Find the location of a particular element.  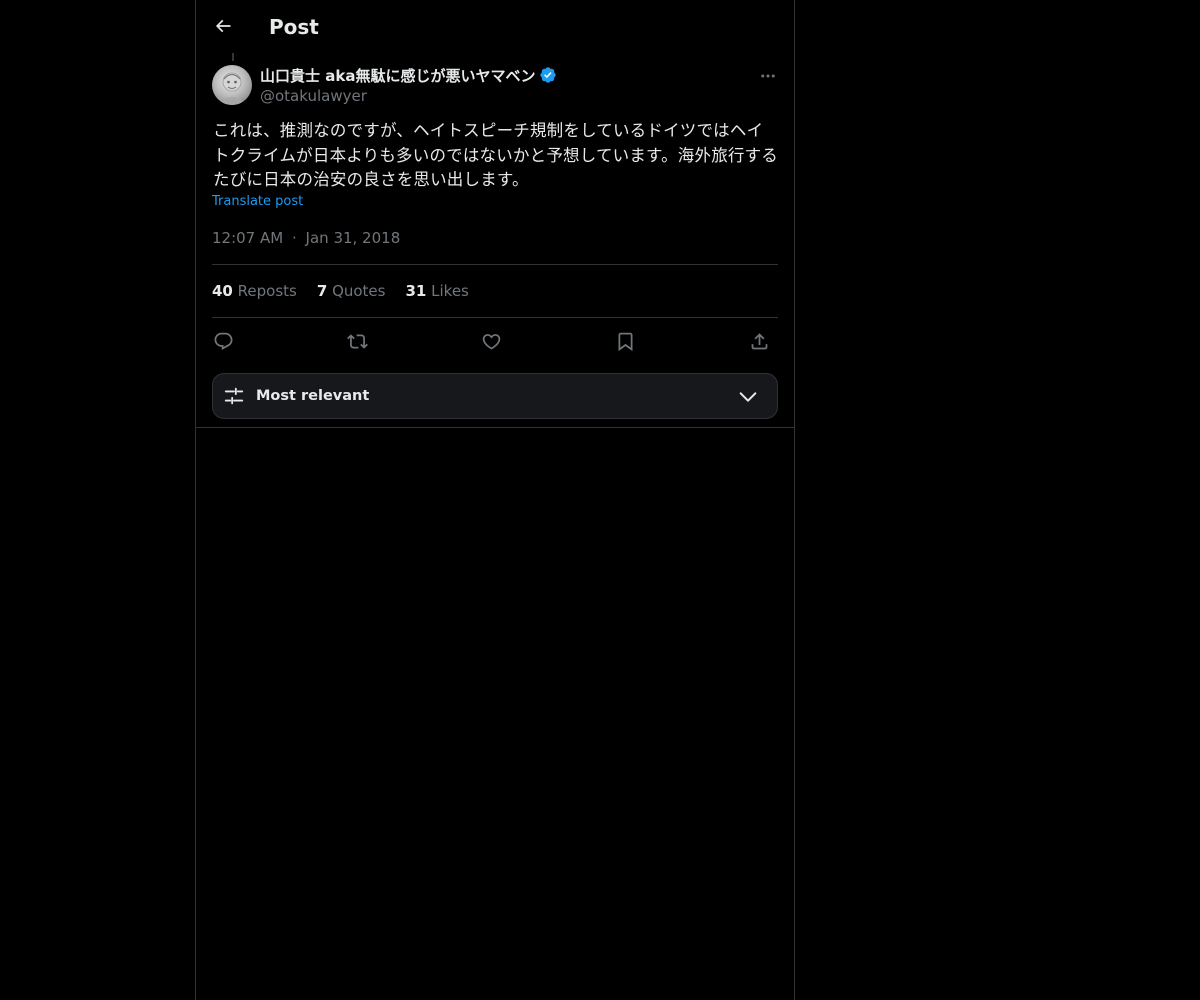

divider-bottom is located at coordinates (495, 317).